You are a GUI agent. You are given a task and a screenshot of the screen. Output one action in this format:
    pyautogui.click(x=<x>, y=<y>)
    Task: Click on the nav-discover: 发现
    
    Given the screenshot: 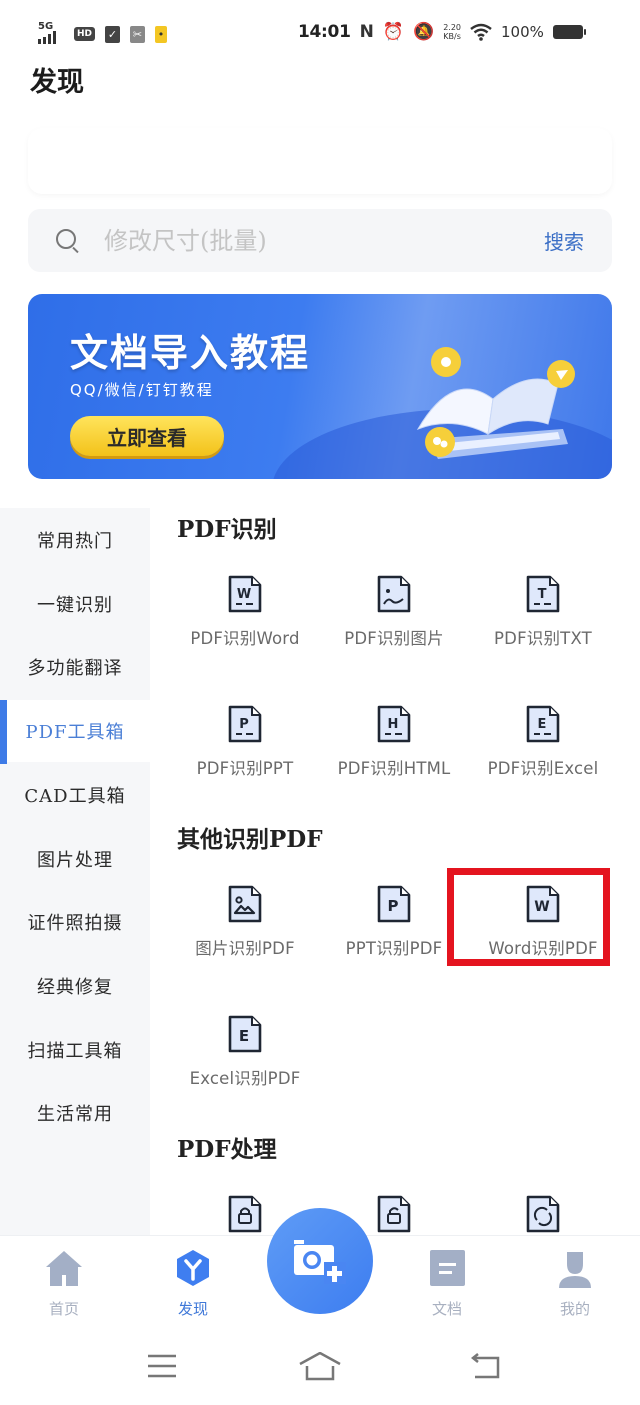 What is the action you would take?
    pyautogui.click(x=193, y=1283)
    